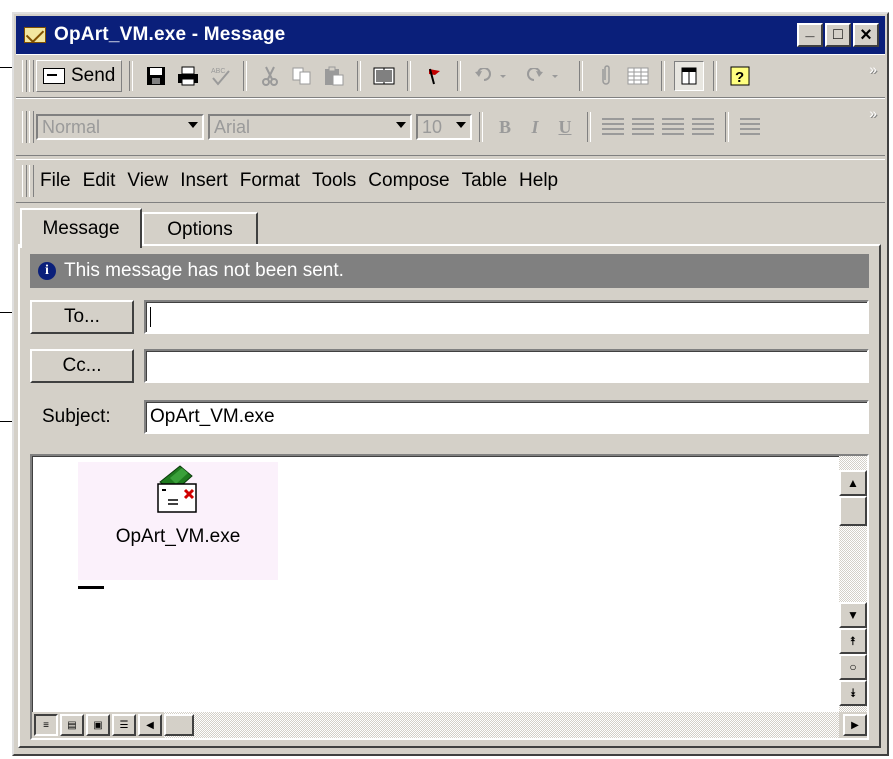 Image resolution: width=893 pixels, height=759 pixels. What do you see at coordinates (98, 725) in the screenshot?
I see `print-layout-icon: ▣` at bounding box center [98, 725].